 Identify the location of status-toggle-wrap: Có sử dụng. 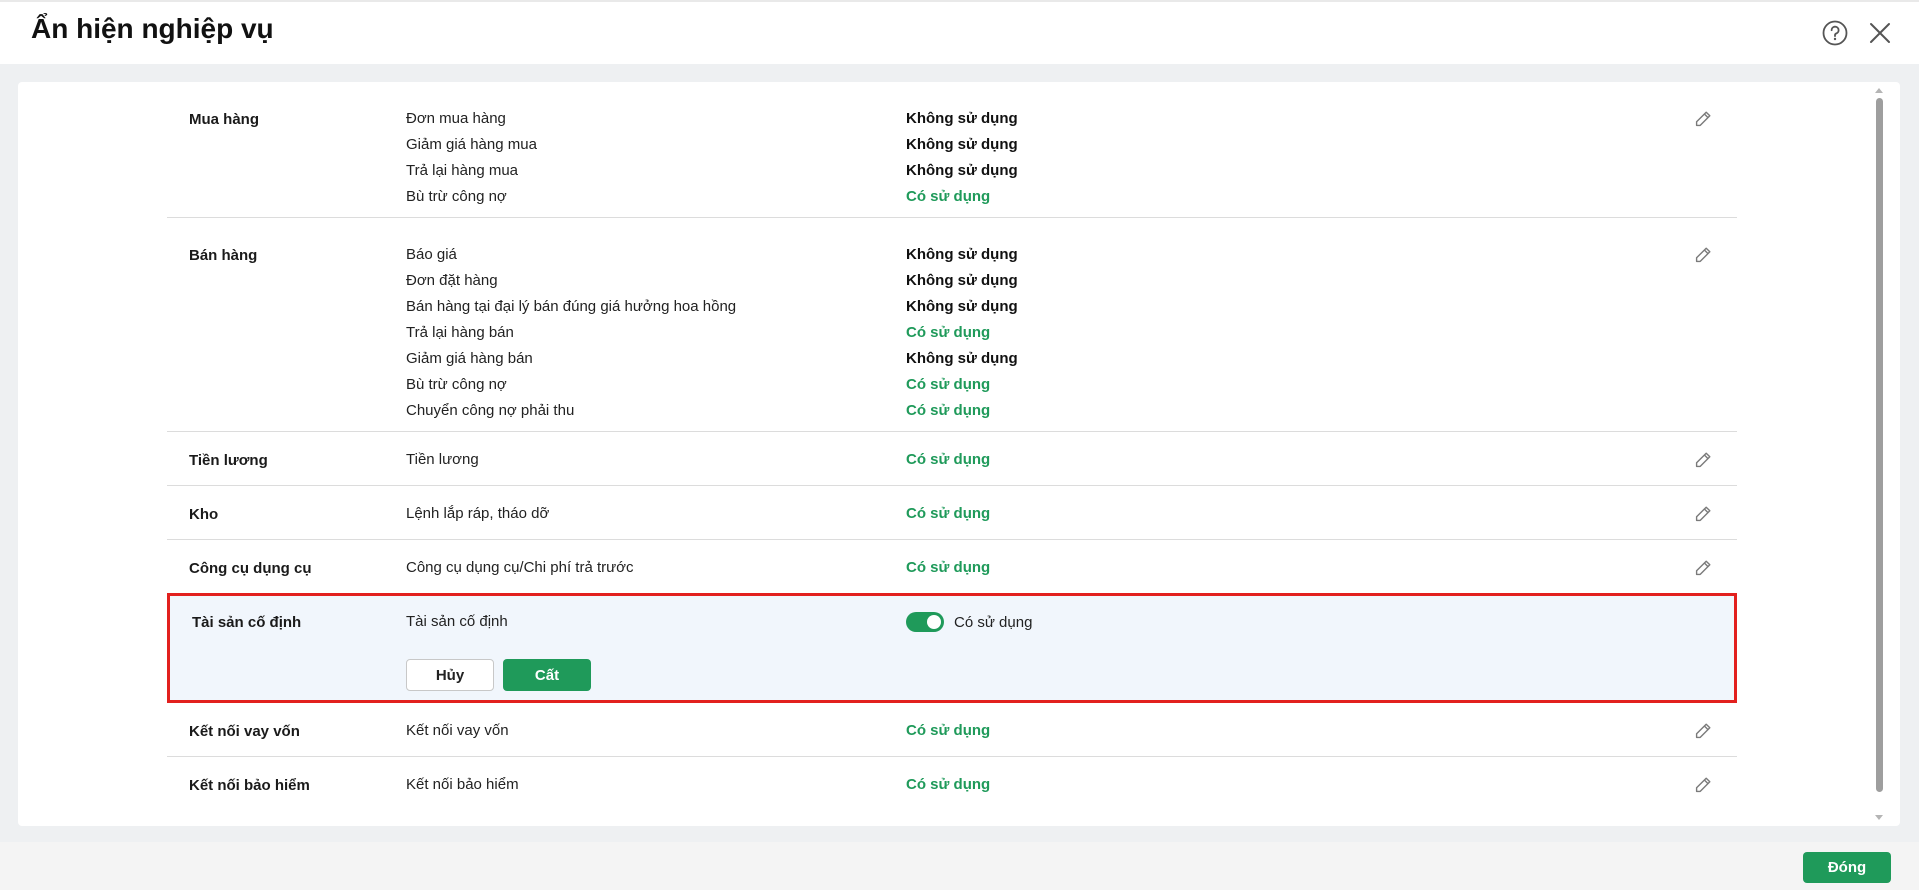
(969, 622).